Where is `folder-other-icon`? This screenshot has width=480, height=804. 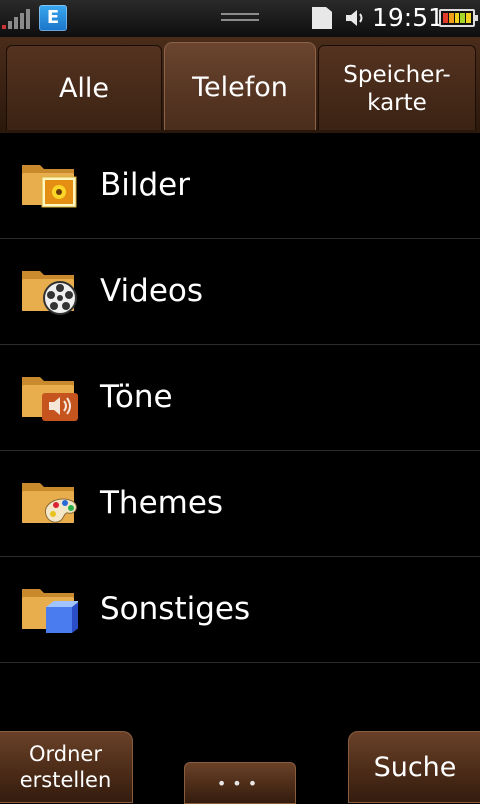
folder-other-icon is located at coordinates (50, 611).